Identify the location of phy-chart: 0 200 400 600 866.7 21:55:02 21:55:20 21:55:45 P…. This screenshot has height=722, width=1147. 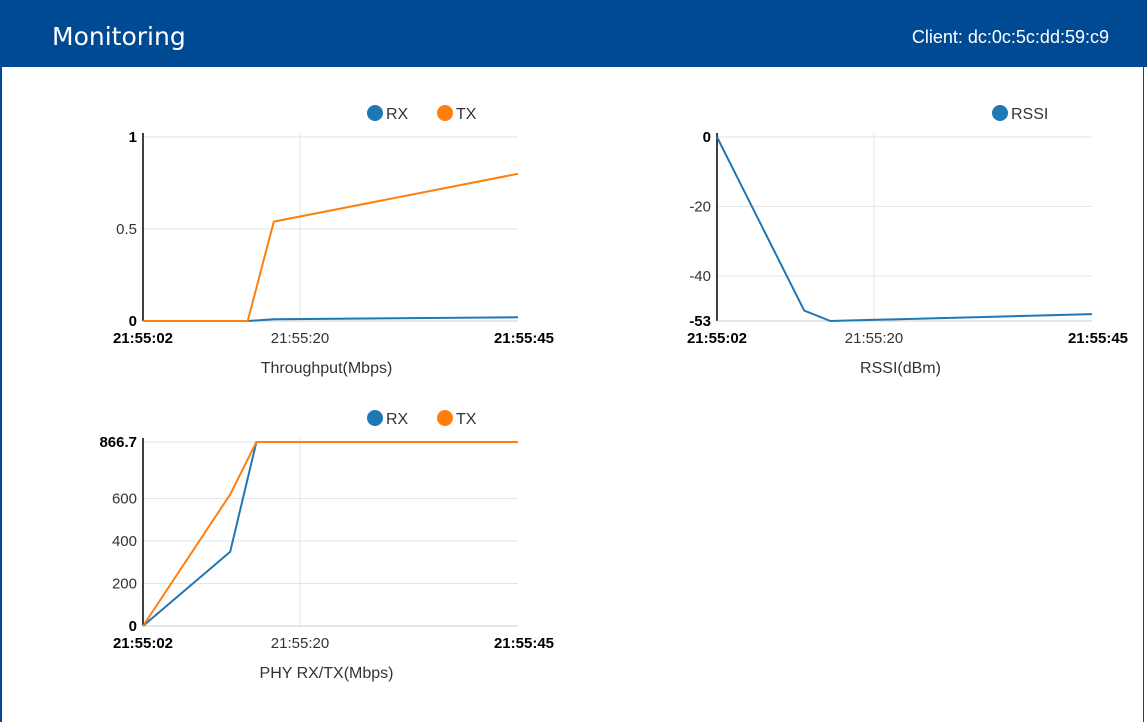
(326, 546).